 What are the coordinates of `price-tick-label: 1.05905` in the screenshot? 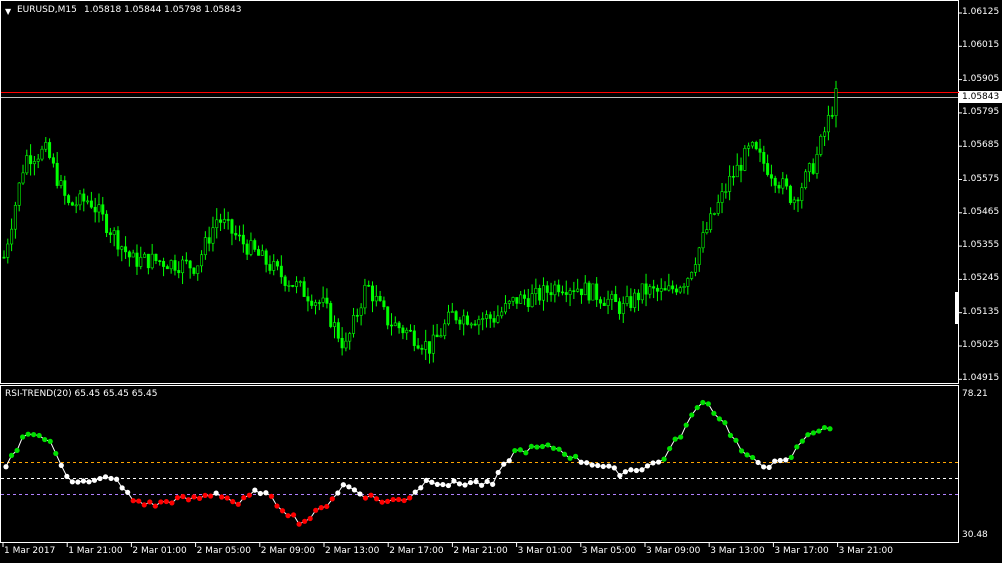 It's located at (981, 78).